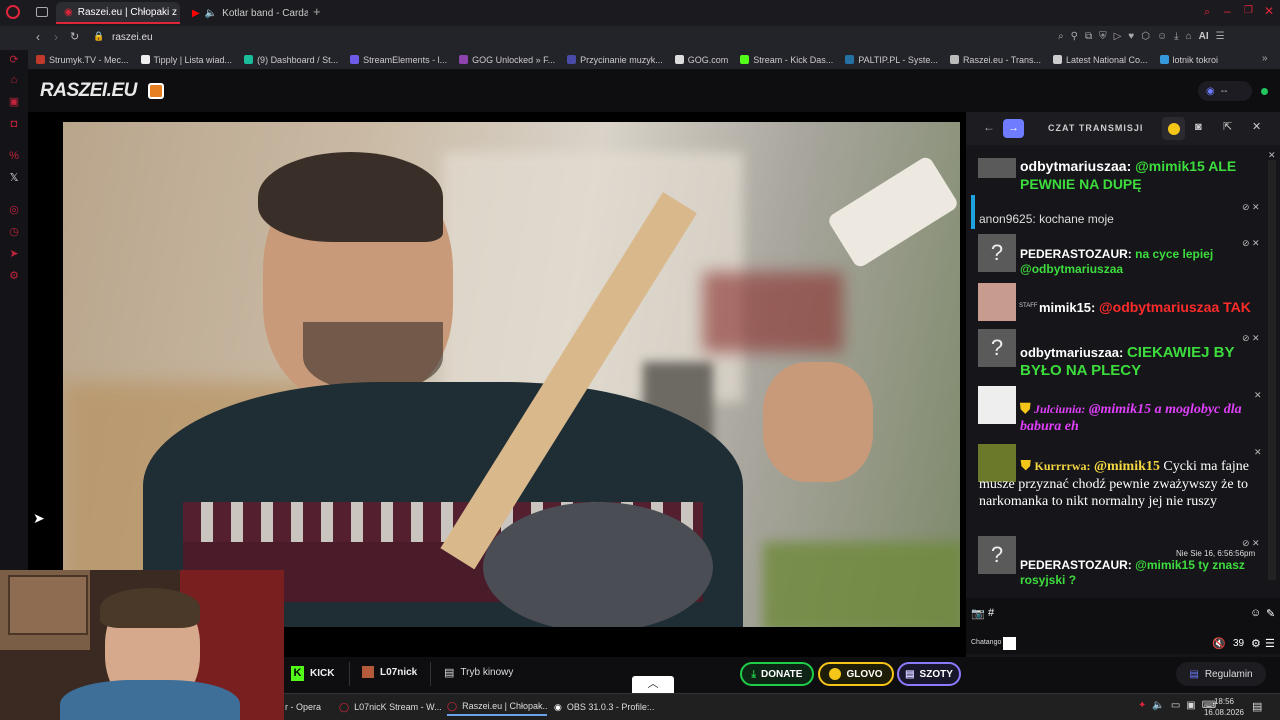  What do you see at coordinates (1220, 36) in the screenshot?
I see `menu-icon: ☰` at bounding box center [1220, 36].